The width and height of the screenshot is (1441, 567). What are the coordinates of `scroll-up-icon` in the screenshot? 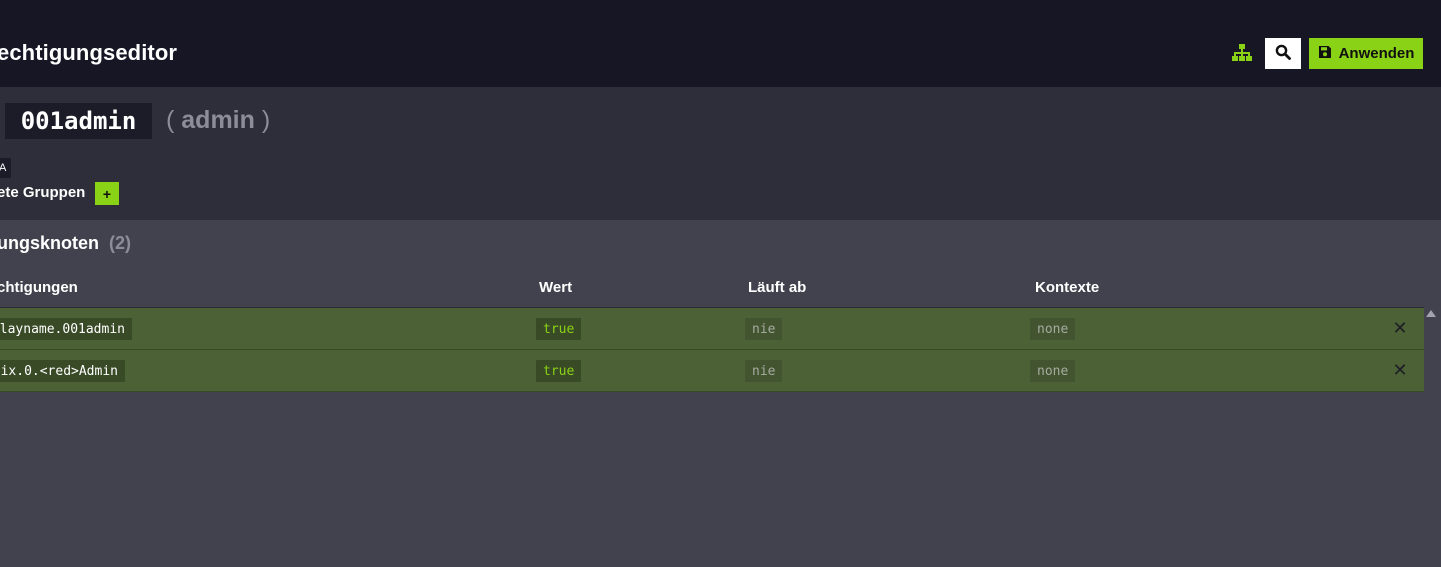 It's located at (1431, 313).